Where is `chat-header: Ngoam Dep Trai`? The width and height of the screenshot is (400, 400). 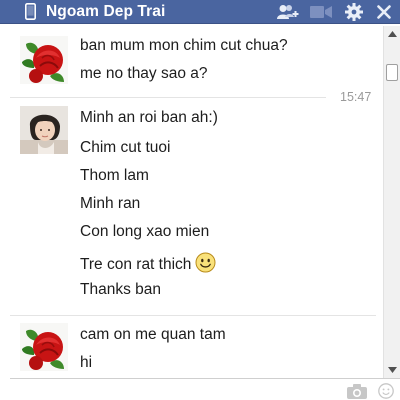 chat-header: Ngoam Dep Trai is located at coordinates (200, 12).